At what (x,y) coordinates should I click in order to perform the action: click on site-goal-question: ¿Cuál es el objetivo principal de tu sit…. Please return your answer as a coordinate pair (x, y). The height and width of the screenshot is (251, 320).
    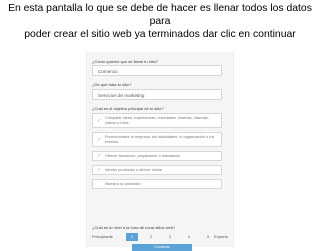
    Looking at the image, I should click on (128, 108).